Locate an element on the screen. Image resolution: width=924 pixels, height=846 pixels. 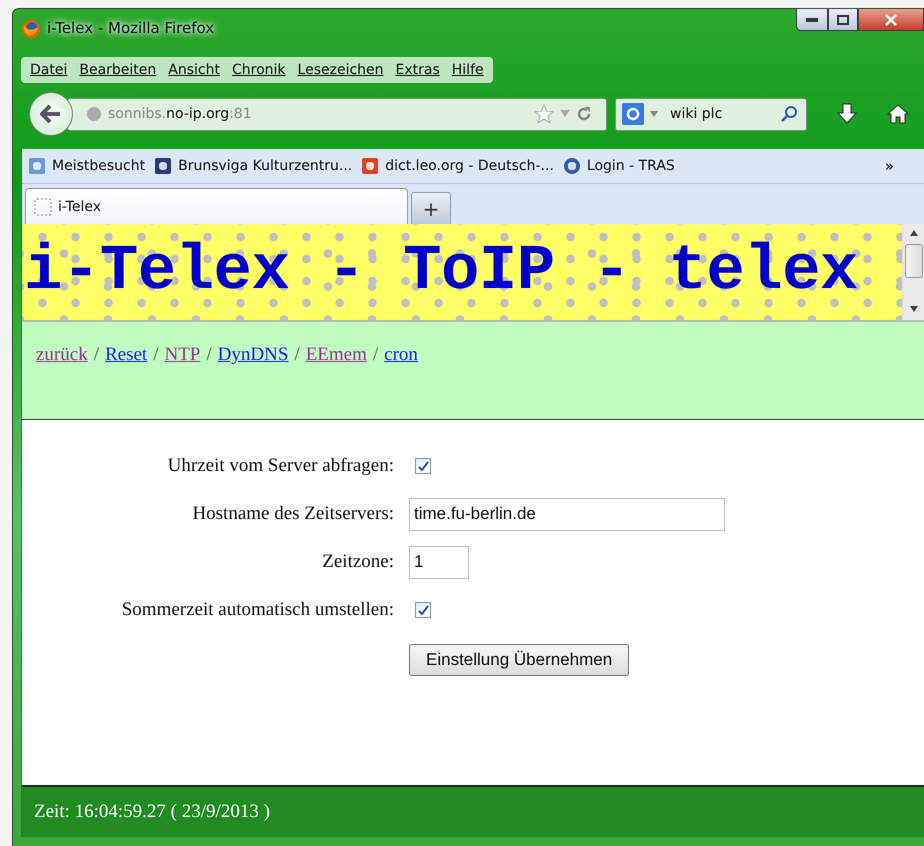
maximize-button is located at coordinates (843, 20).